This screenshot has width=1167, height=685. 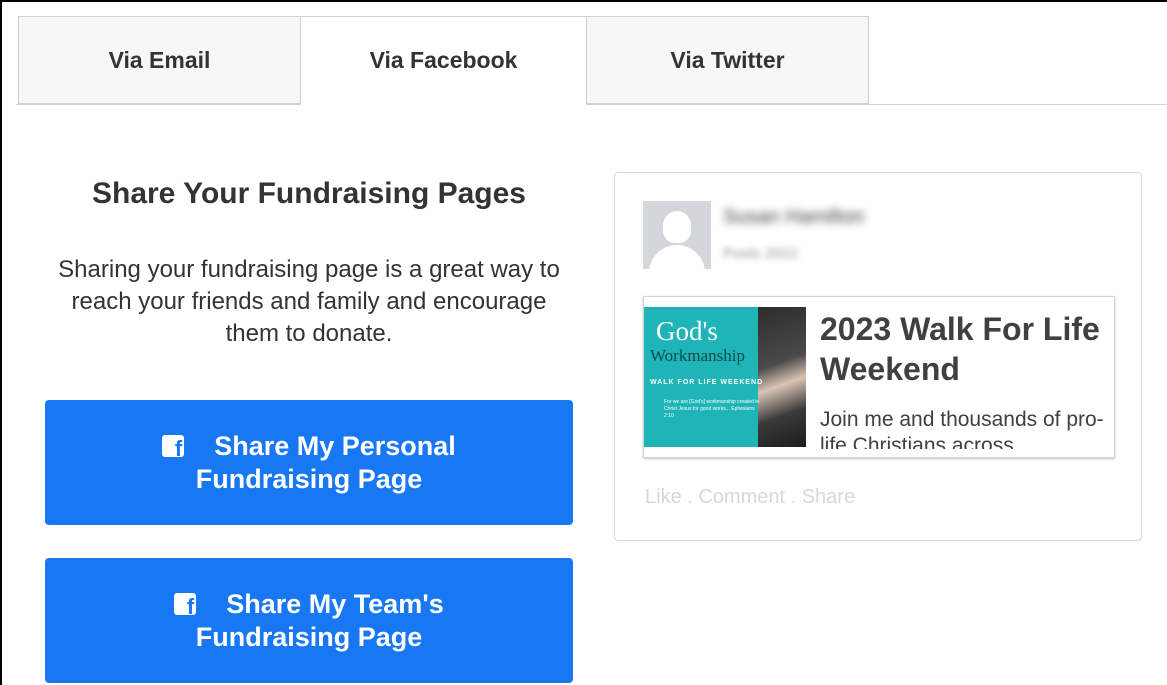 What do you see at coordinates (308, 193) in the screenshot?
I see `section-title: Share Your Fundraising Pages` at bounding box center [308, 193].